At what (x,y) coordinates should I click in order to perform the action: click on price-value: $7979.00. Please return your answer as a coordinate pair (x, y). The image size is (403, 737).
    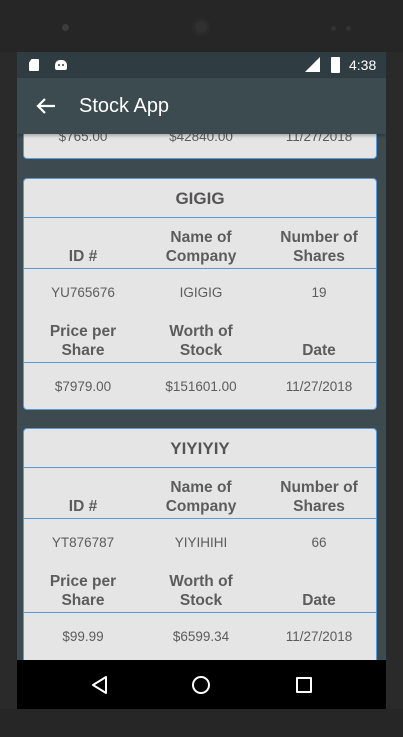
    Looking at the image, I should click on (83, 386).